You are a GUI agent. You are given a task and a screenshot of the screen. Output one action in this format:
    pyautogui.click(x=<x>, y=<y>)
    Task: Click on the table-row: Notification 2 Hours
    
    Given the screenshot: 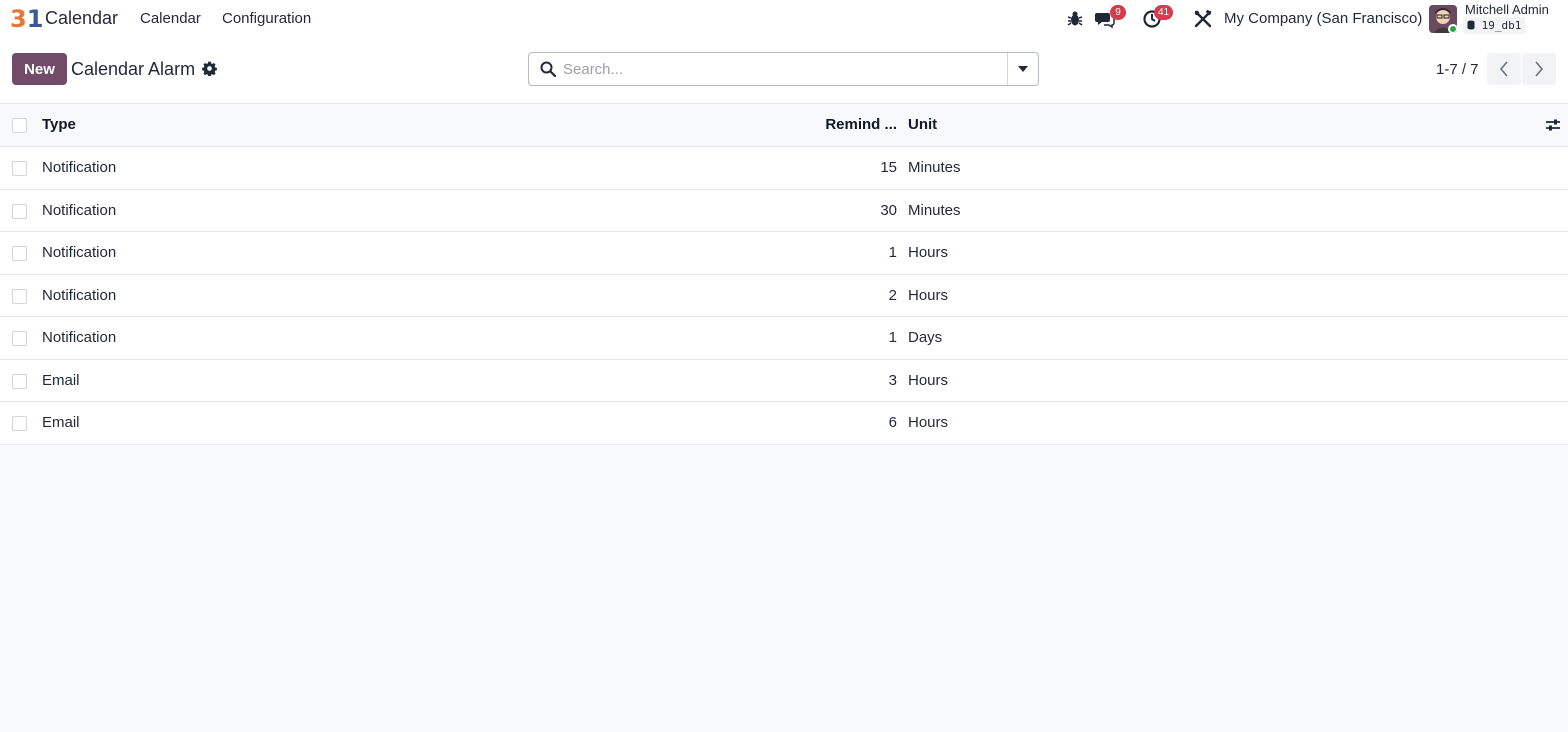 What is the action you would take?
    pyautogui.click(x=784, y=295)
    